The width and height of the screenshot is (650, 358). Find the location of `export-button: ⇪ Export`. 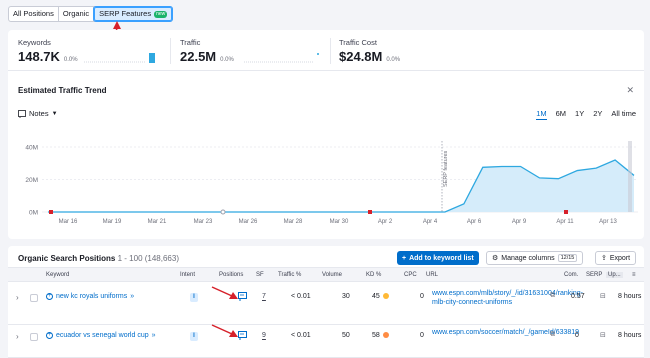

export-button: ⇪ Export is located at coordinates (616, 258).